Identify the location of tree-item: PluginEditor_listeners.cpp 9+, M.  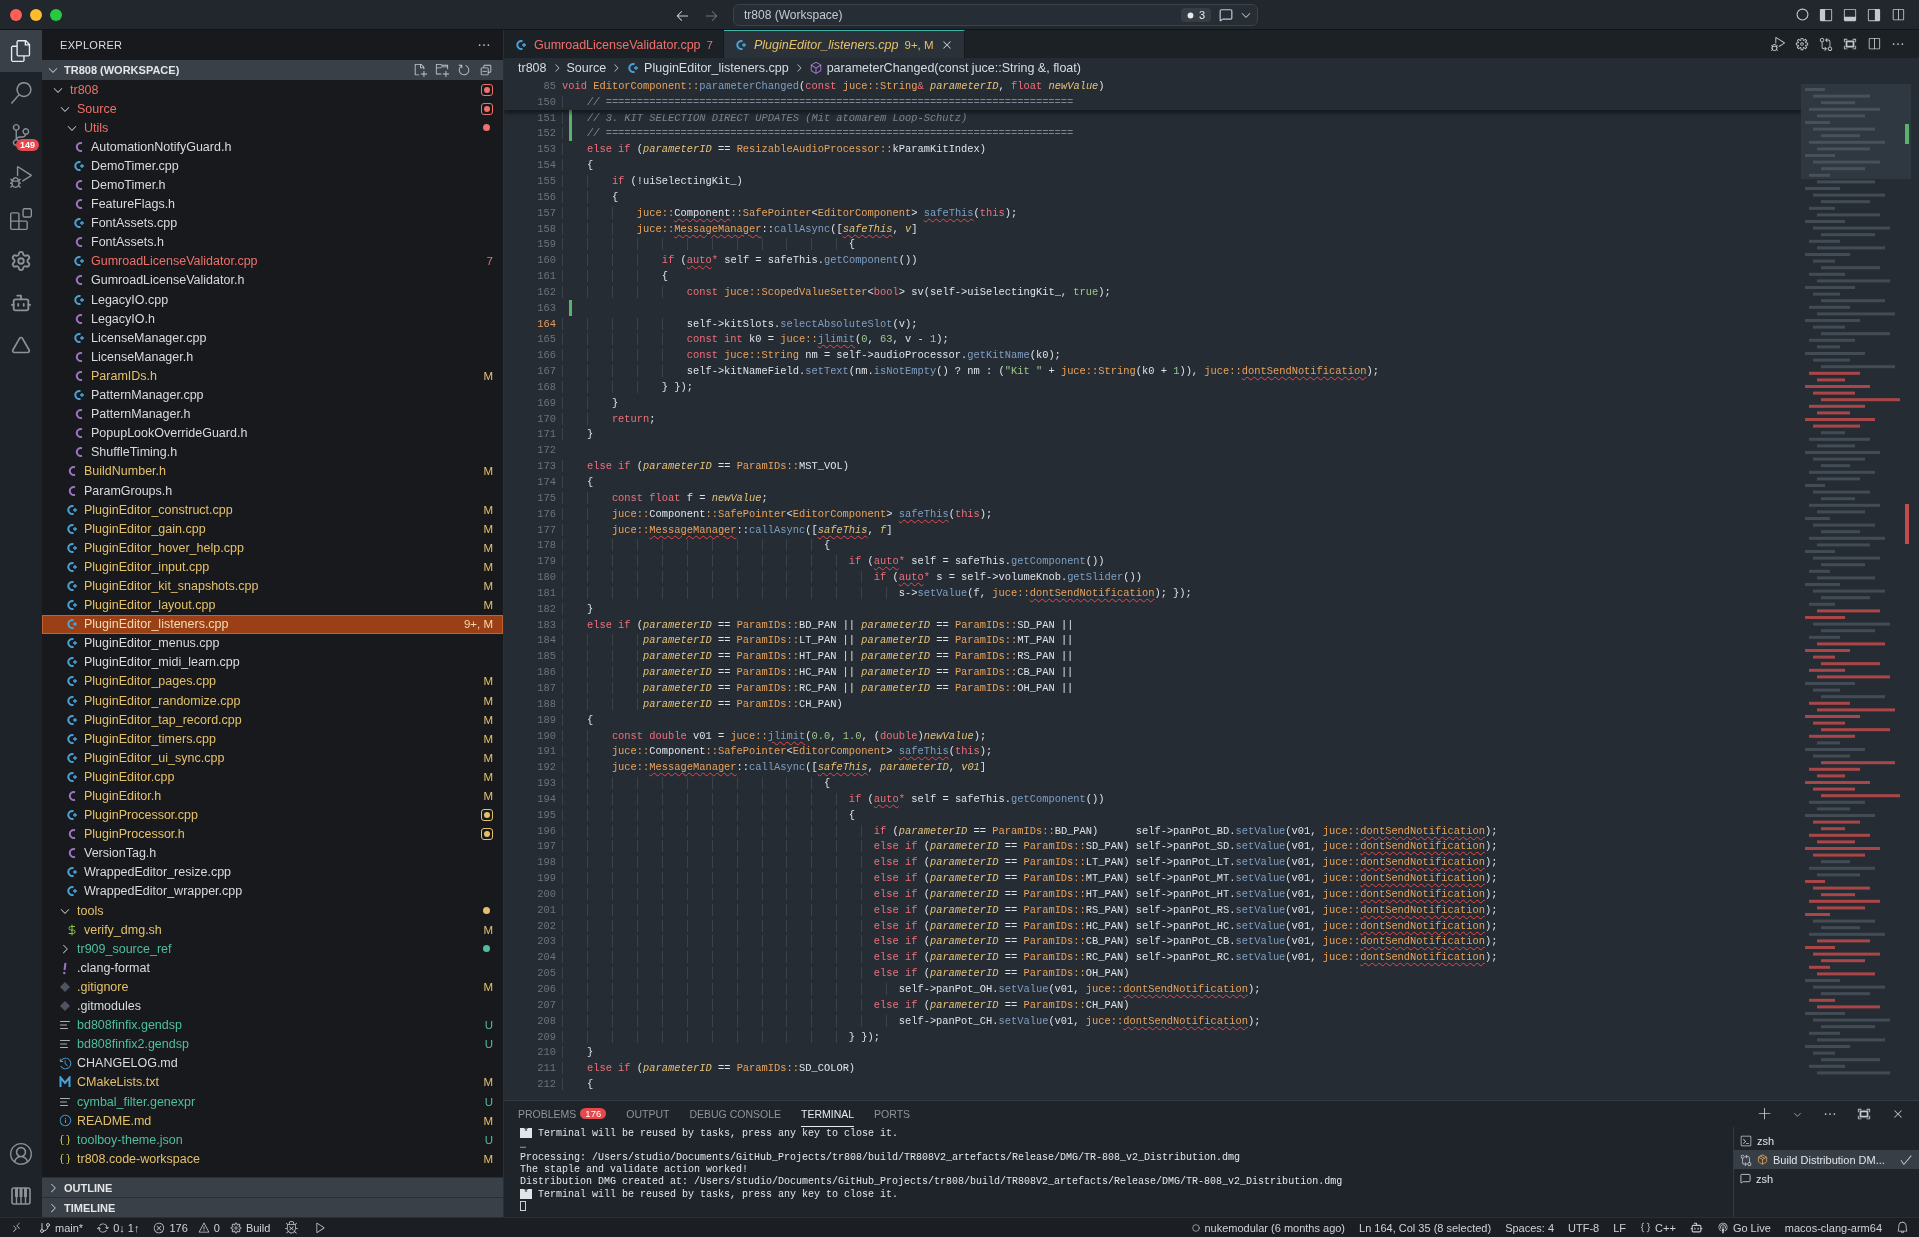
(272, 624).